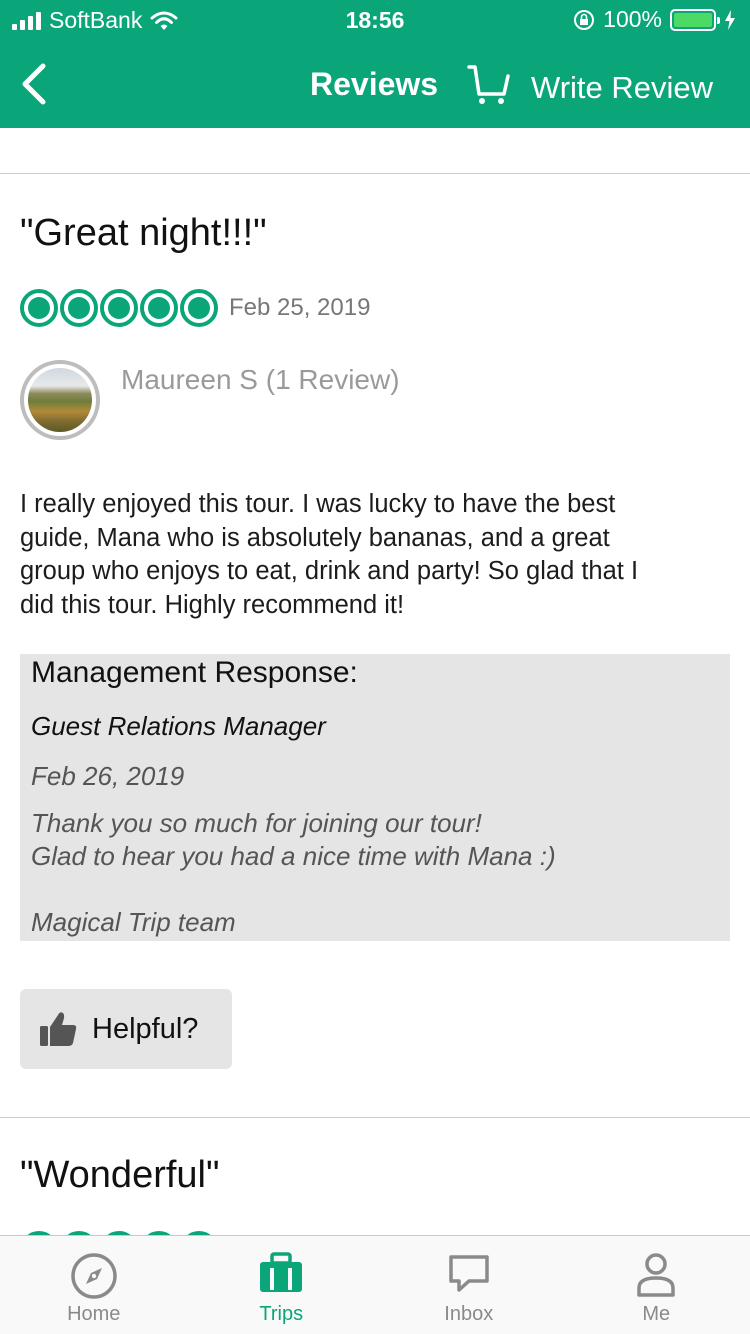 This screenshot has width=750, height=1334. I want to click on page-title: Reviews, so click(374, 84).